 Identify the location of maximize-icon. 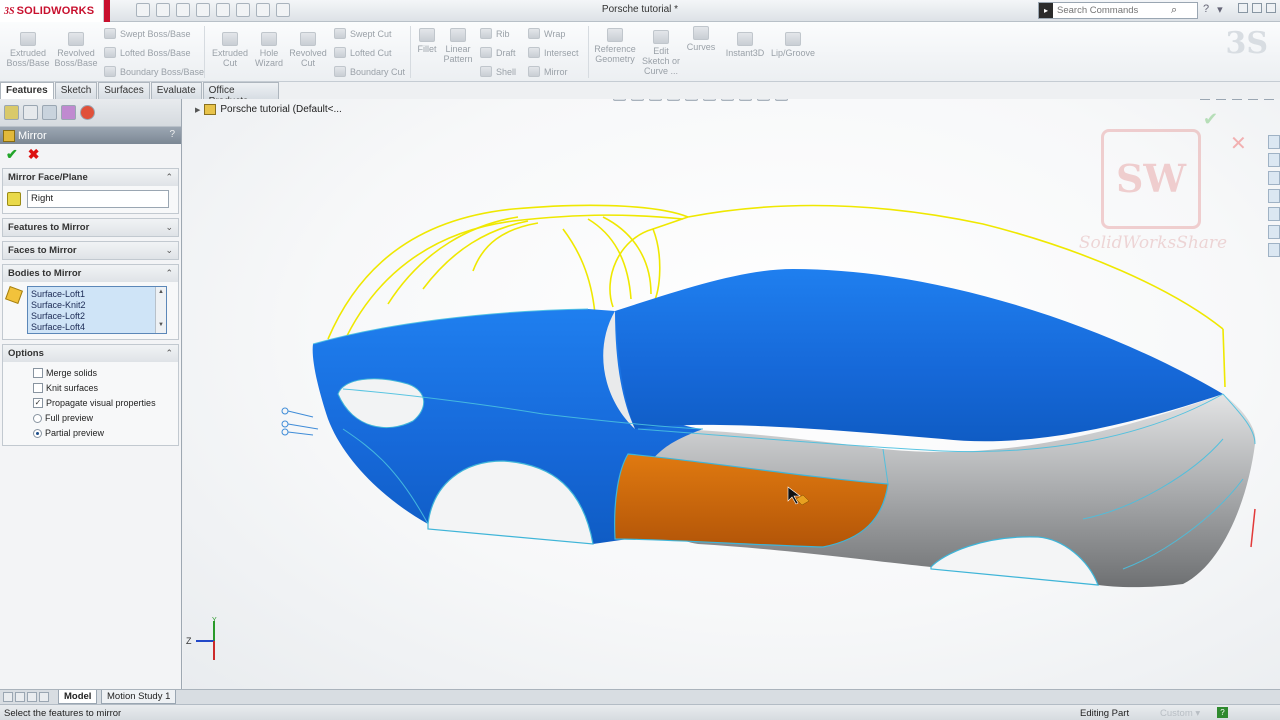
(1257, 8).